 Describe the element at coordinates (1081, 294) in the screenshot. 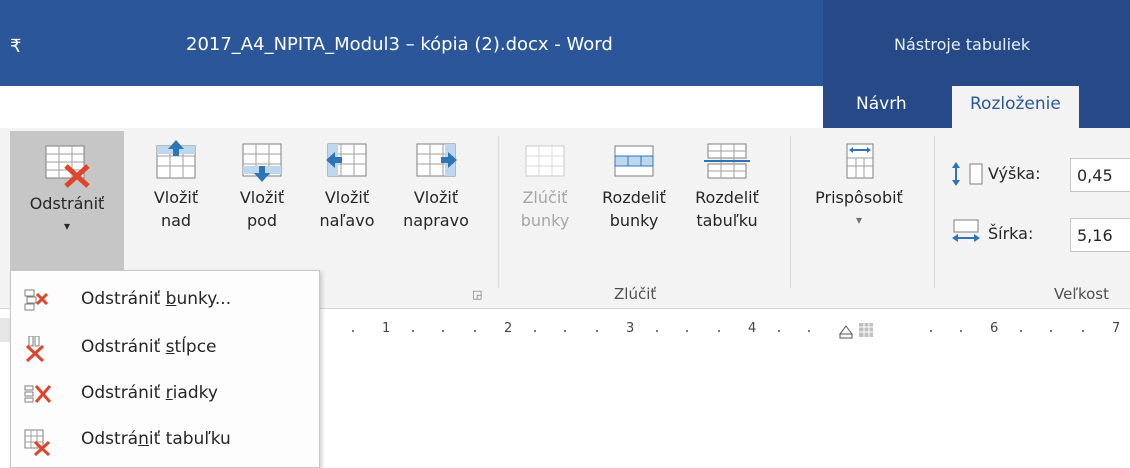

I see `size-group-label: Veľkost` at that location.